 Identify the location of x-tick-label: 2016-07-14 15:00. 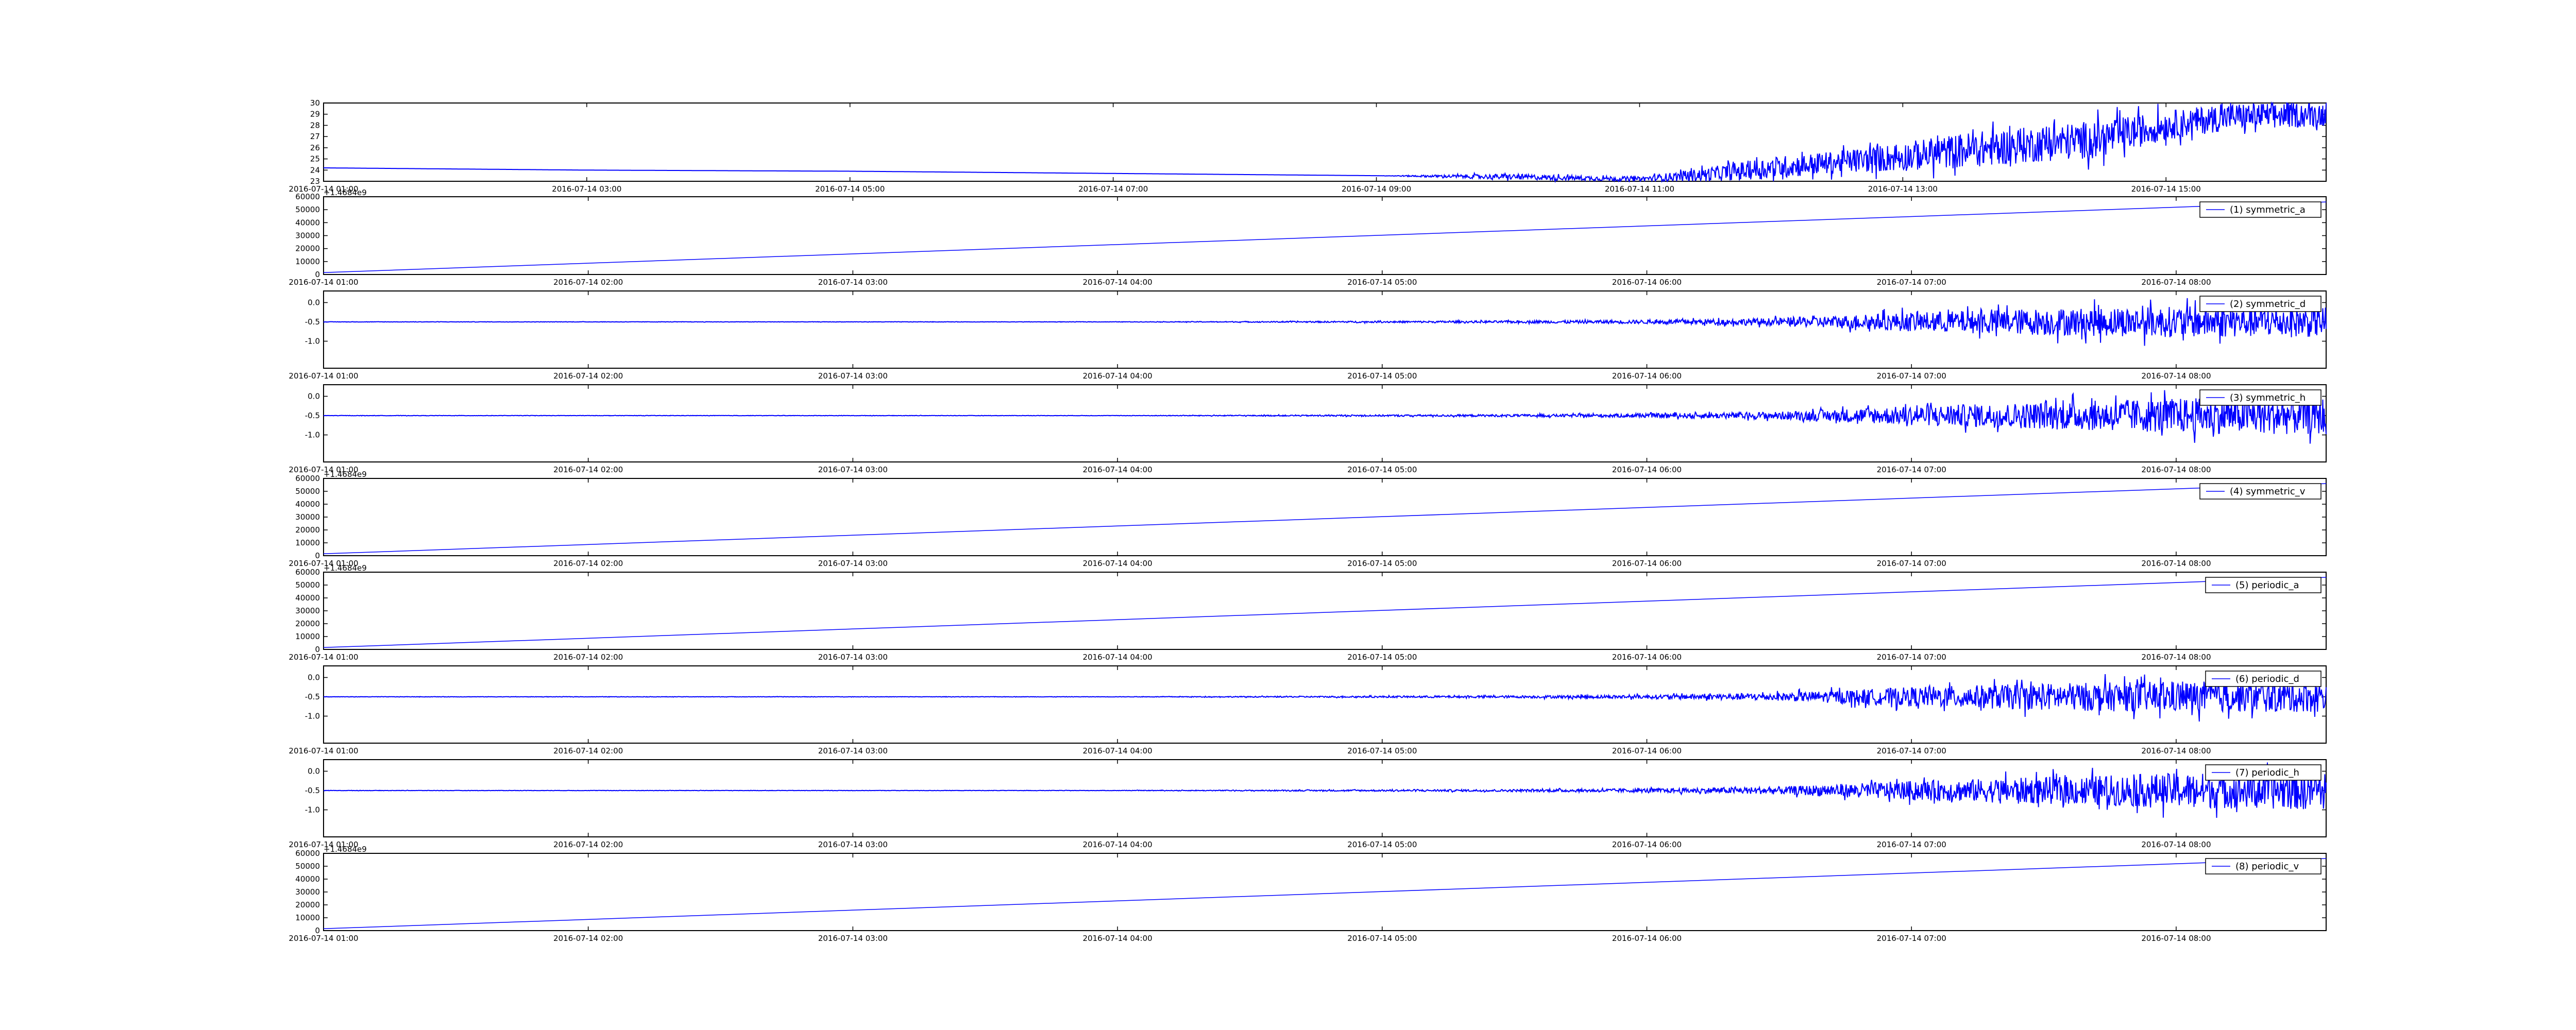
(2166, 189).